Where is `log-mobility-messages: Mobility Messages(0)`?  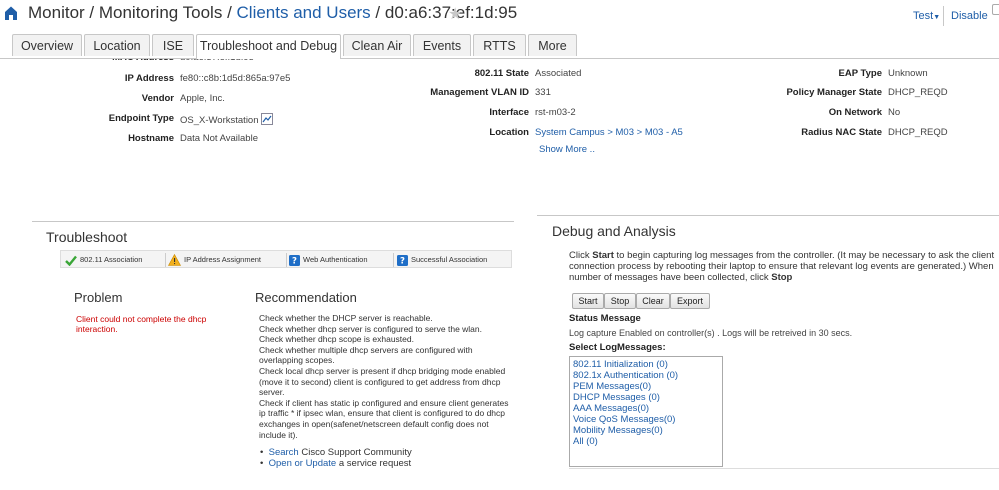
log-mobility-messages: Mobility Messages(0) is located at coordinates (618, 430).